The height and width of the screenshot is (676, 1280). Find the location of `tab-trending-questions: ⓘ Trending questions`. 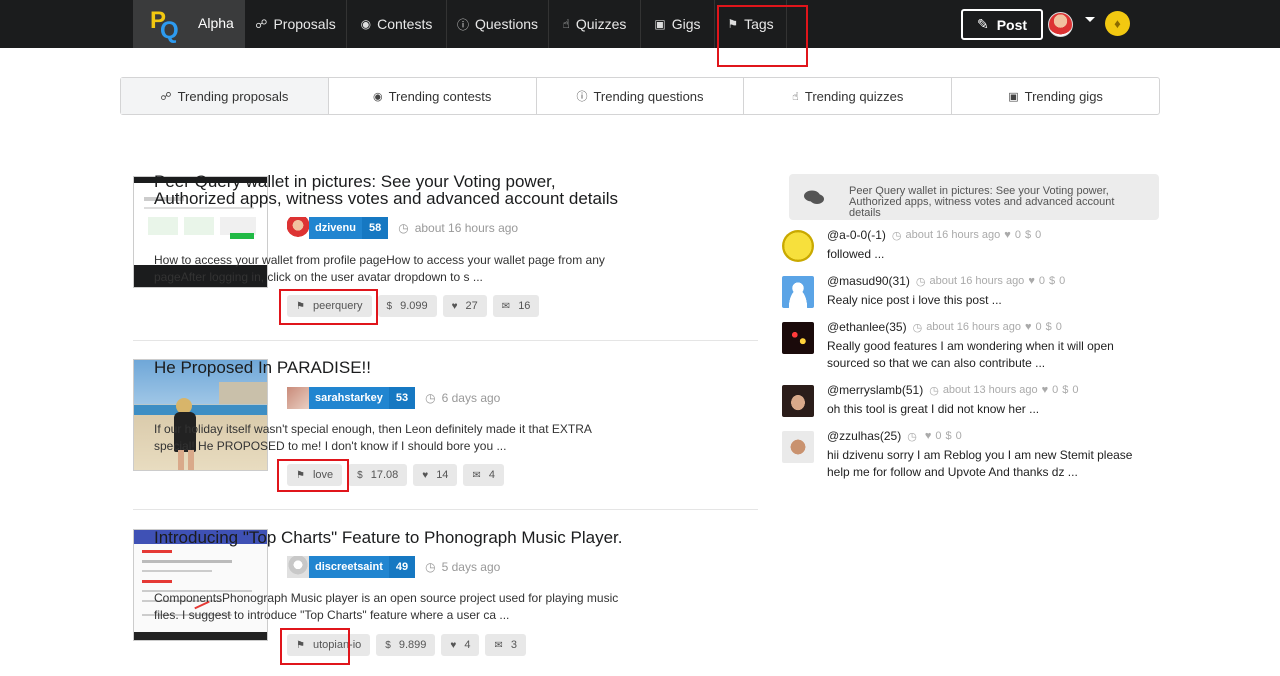

tab-trending-questions: ⓘ Trending questions is located at coordinates (641, 96).